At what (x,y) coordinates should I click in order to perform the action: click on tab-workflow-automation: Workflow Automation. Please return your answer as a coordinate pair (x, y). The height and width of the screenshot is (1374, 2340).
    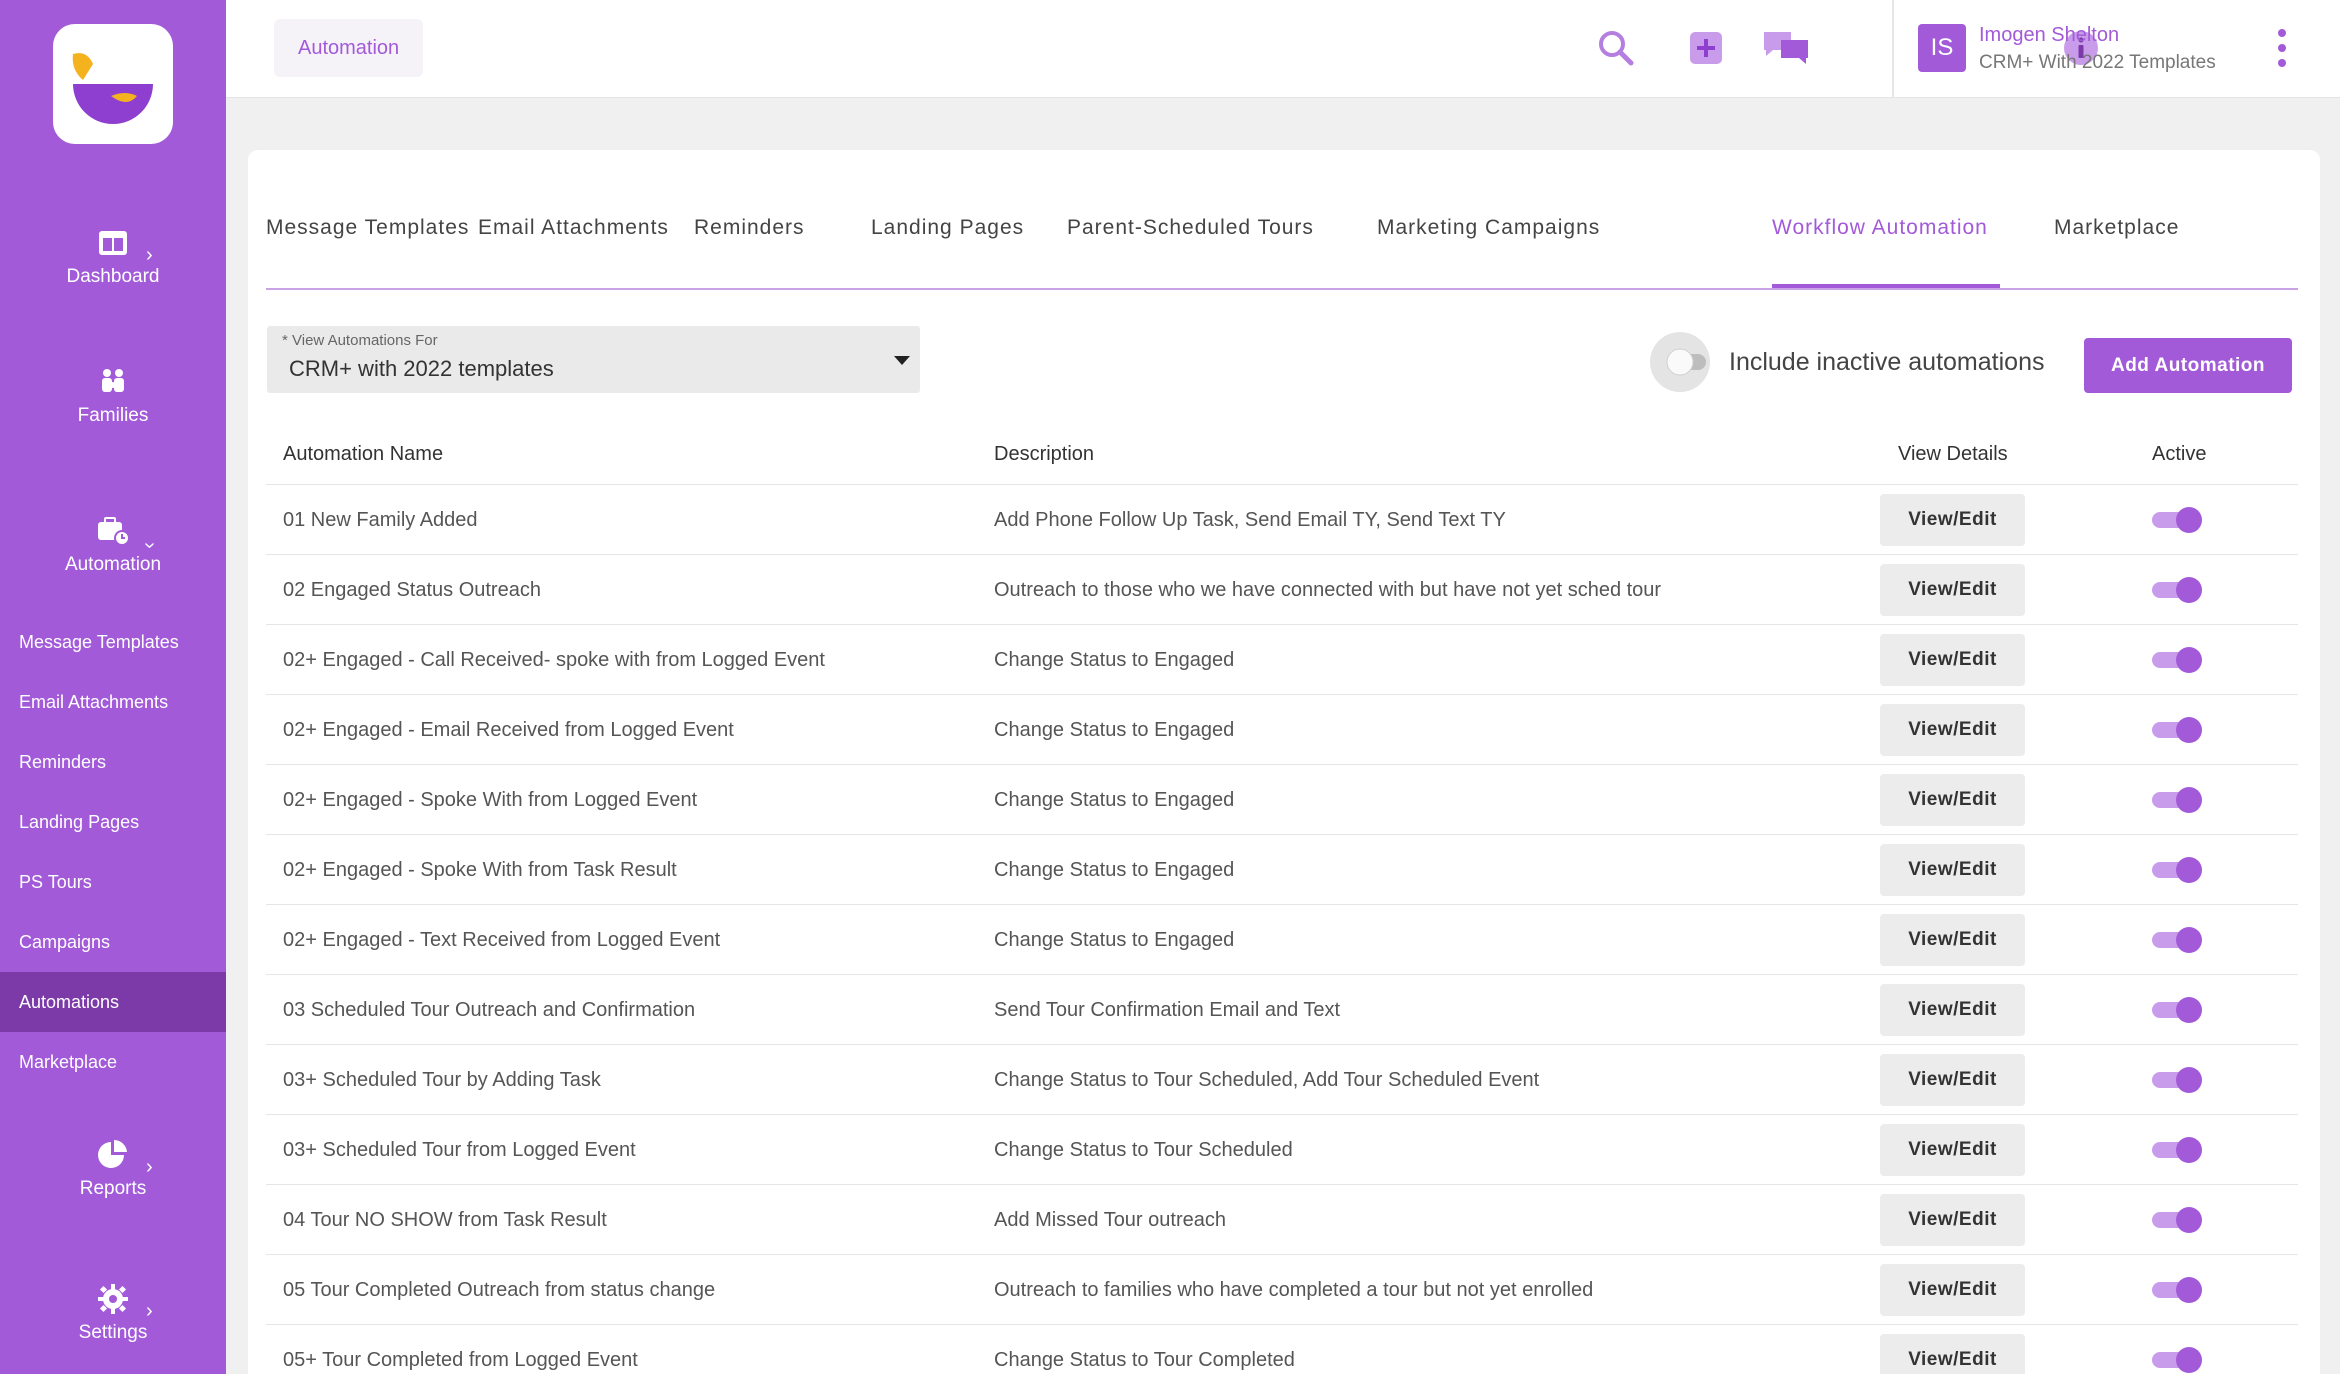
    Looking at the image, I should click on (1880, 228).